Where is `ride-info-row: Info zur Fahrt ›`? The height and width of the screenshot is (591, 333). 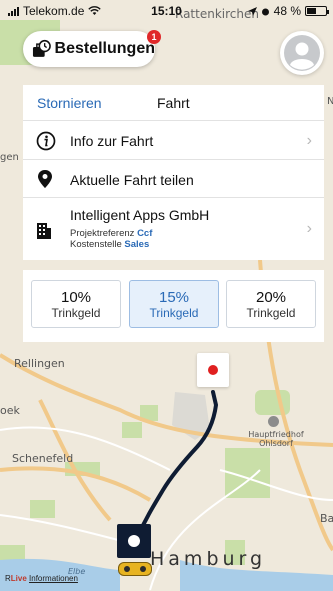 ride-info-row: Info zur Fahrt › is located at coordinates (173, 140).